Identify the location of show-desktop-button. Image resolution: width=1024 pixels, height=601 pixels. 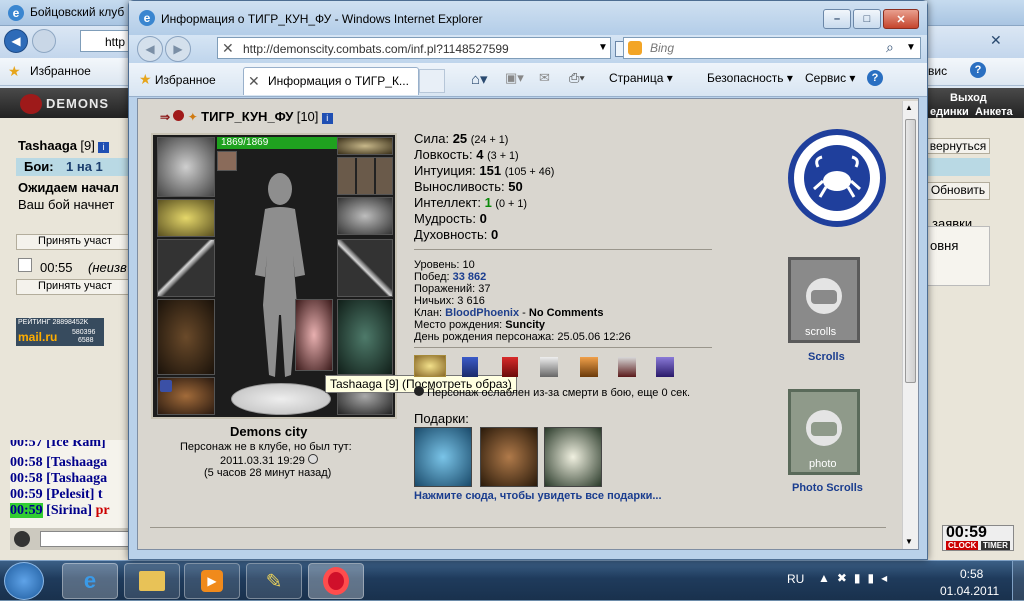
(1018, 581).